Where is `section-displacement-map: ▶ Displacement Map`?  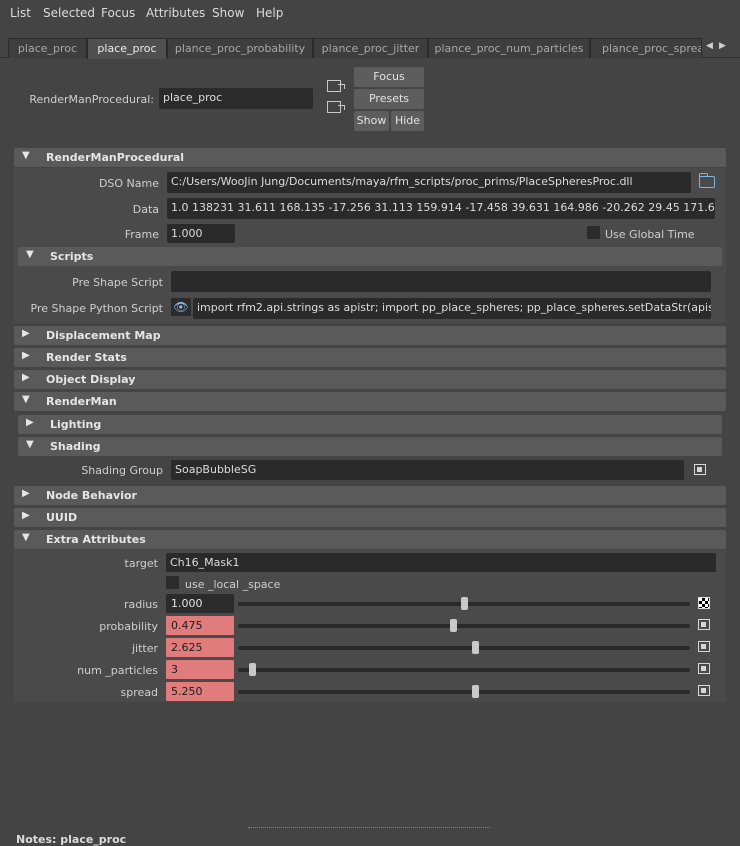
section-displacement-map: ▶ Displacement Map is located at coordinates (370, 335).